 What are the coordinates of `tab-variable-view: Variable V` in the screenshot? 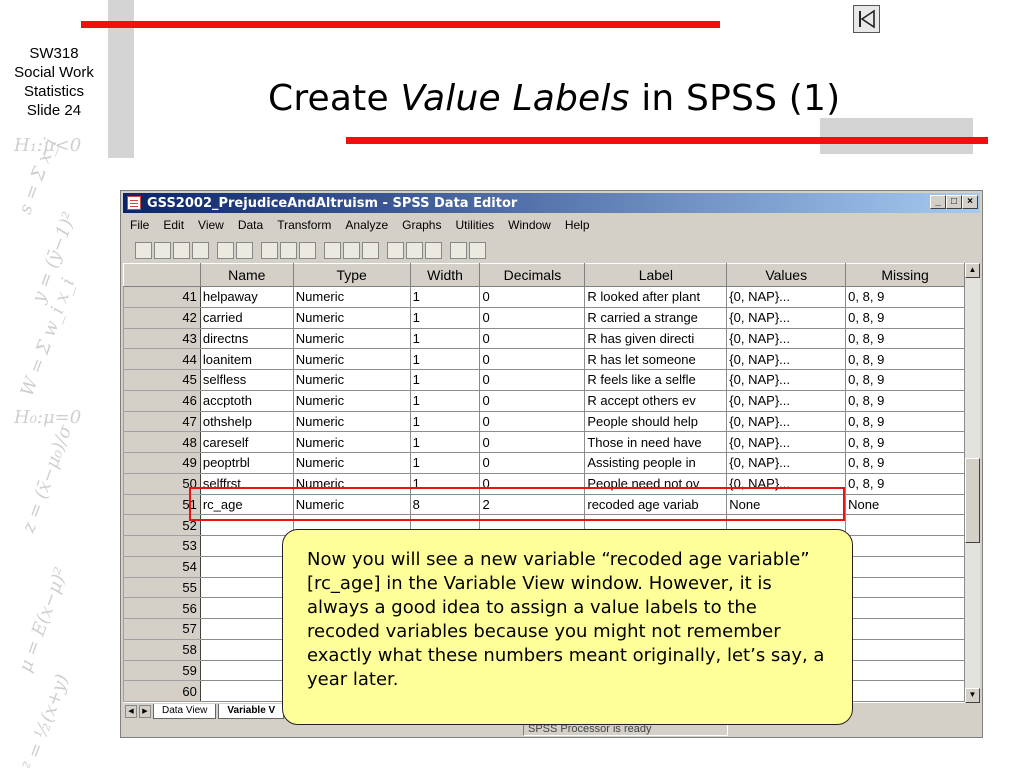 It's located at (251, 711).